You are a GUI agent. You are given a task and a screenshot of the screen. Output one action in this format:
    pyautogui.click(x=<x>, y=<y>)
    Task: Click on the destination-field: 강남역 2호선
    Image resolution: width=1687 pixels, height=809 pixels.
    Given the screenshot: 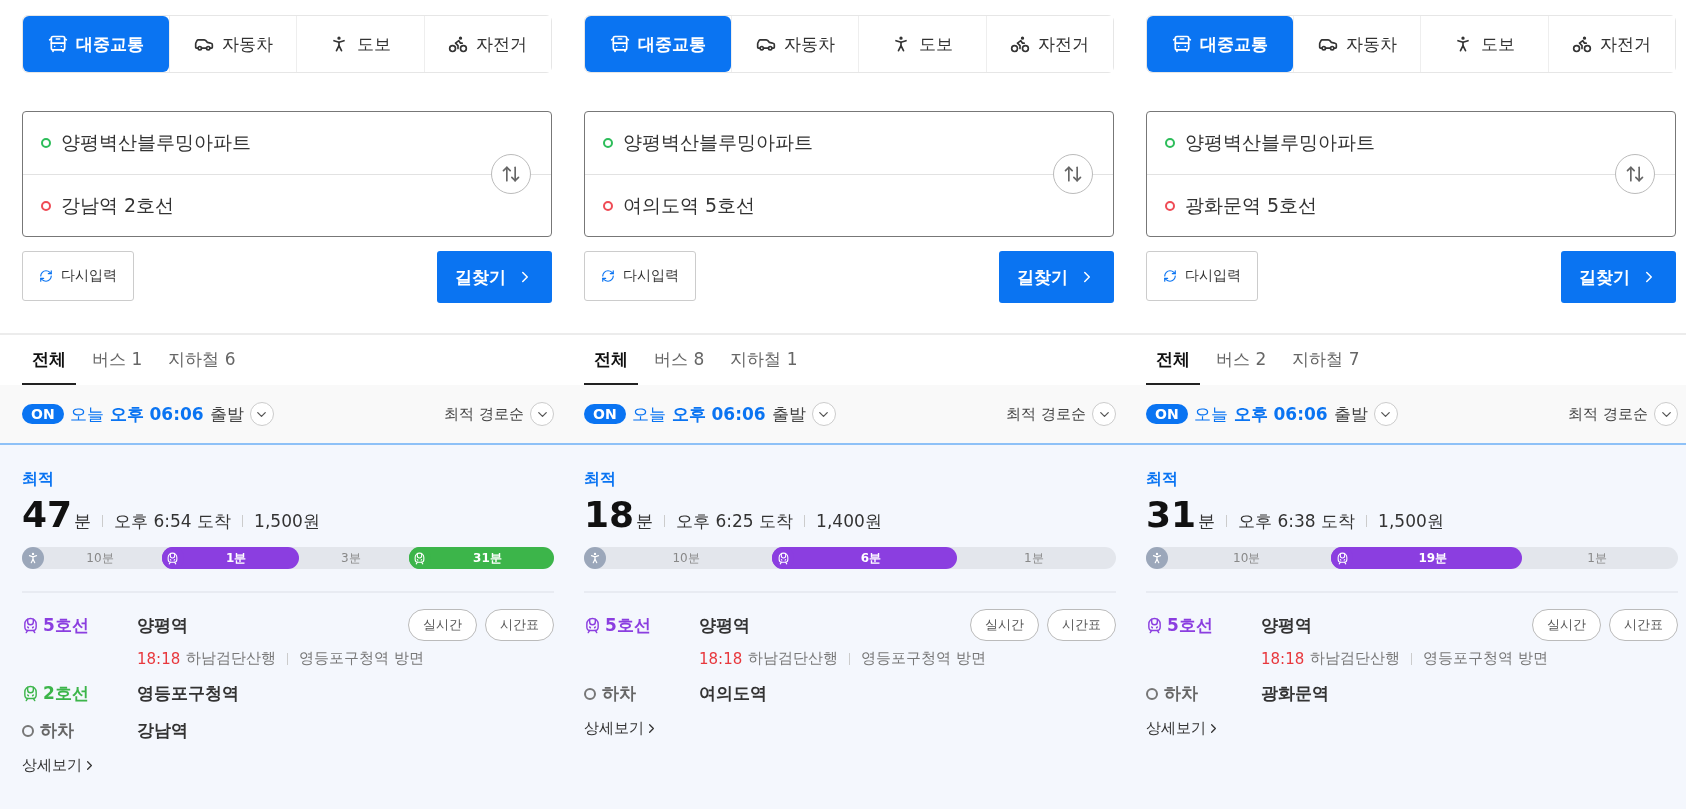 What is the action you would take?
    pyautogui.click(x=118, y=205)
    